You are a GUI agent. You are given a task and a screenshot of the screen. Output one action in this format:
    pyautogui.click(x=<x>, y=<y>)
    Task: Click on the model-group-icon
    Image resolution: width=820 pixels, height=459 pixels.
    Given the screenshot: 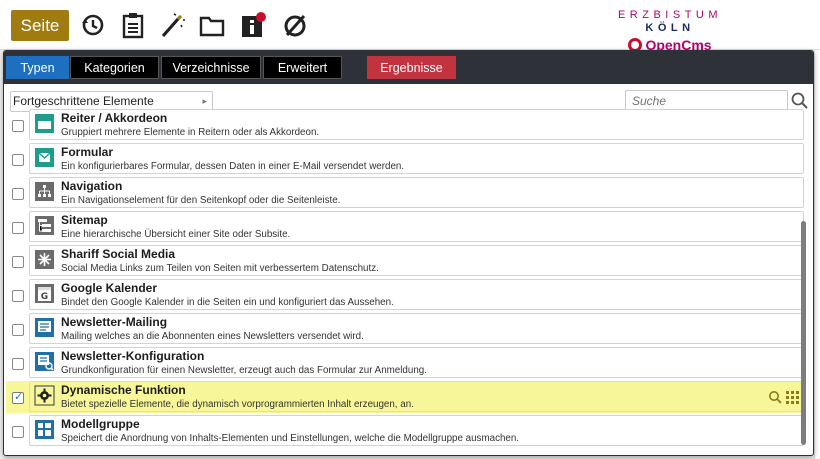 What is the action you would take?
    pyautogui.click(x=44, y=429)
    